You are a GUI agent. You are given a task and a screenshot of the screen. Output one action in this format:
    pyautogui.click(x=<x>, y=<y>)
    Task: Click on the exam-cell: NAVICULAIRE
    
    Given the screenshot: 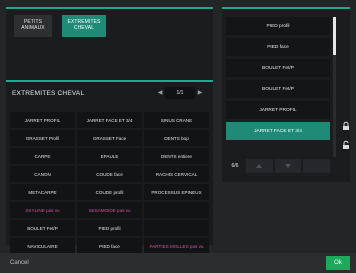 What is the action you would take?
    pyautogui.click(x=42, y=246)
    